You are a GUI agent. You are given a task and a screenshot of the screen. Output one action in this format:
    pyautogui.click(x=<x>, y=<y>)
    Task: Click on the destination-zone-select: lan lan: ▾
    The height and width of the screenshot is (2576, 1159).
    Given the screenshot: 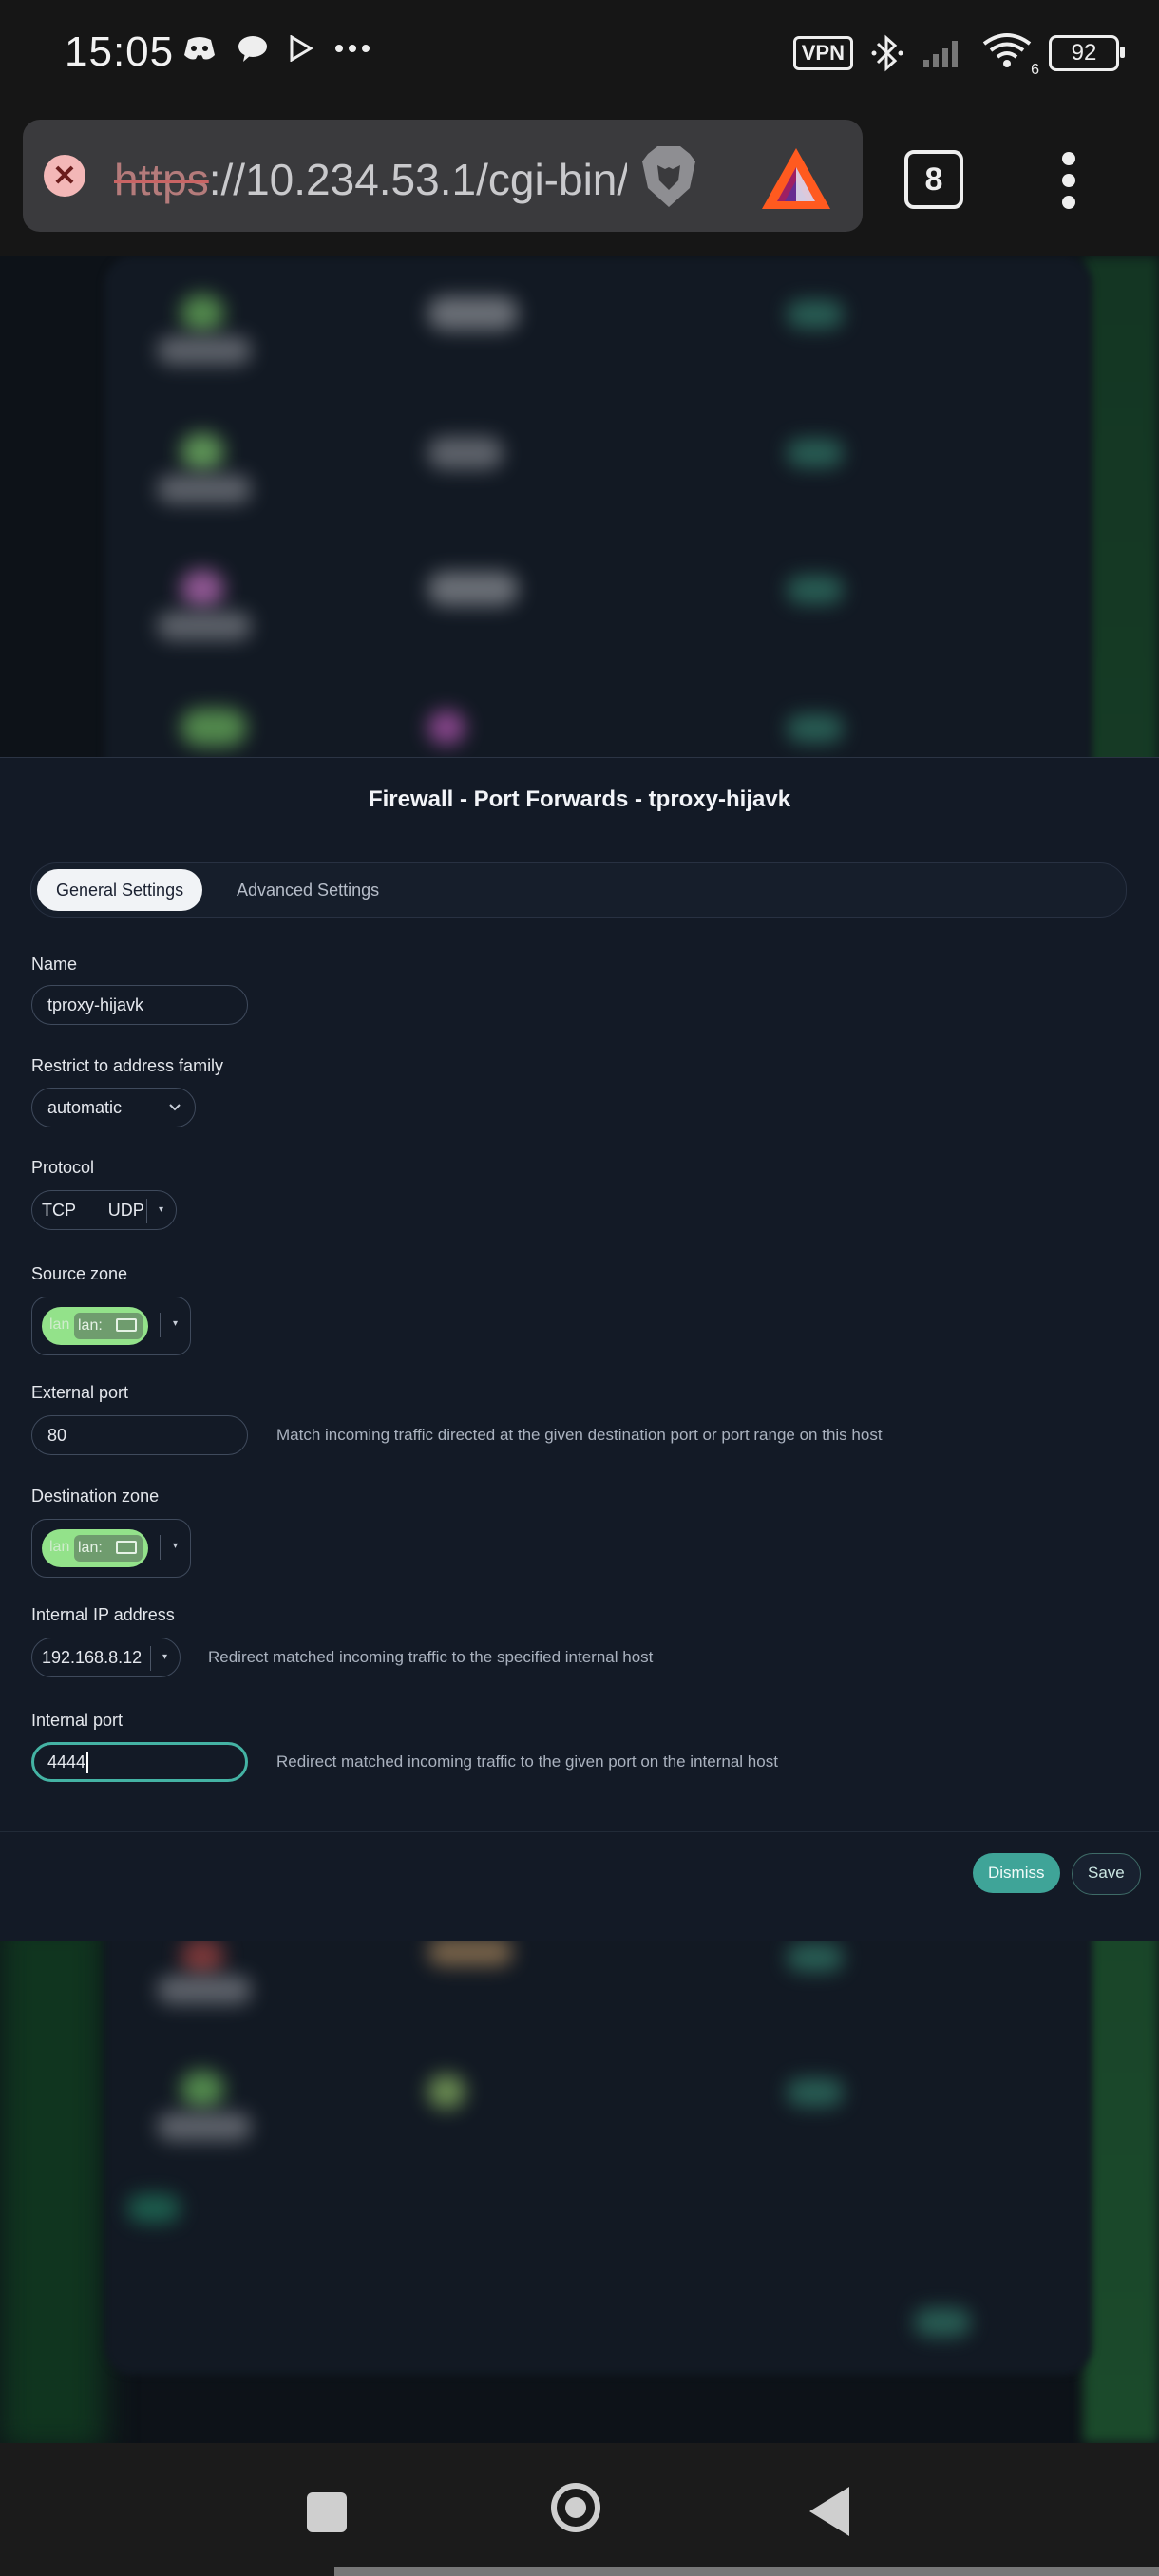 What is the action you would take?
    pyautogui.click(x=111, y=1548)
    